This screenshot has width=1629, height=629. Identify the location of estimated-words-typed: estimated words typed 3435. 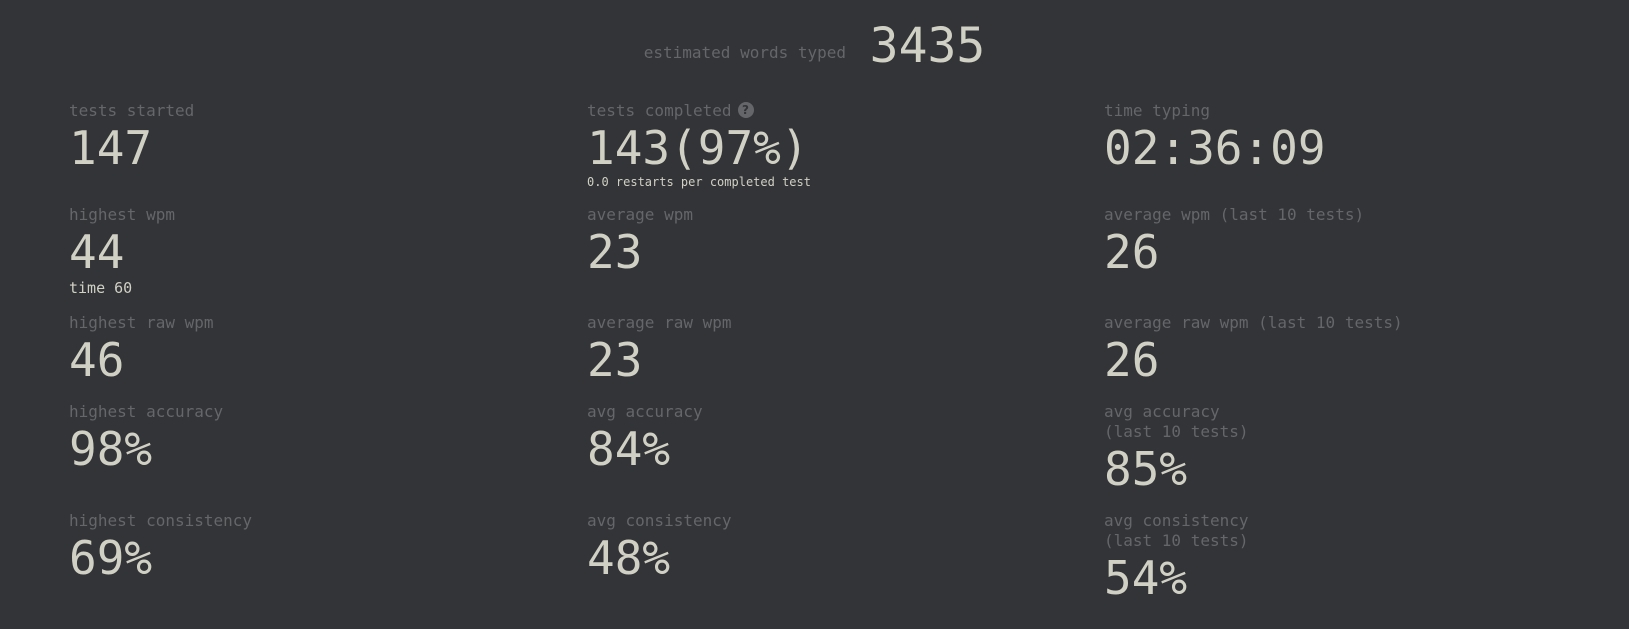
(814, 46).